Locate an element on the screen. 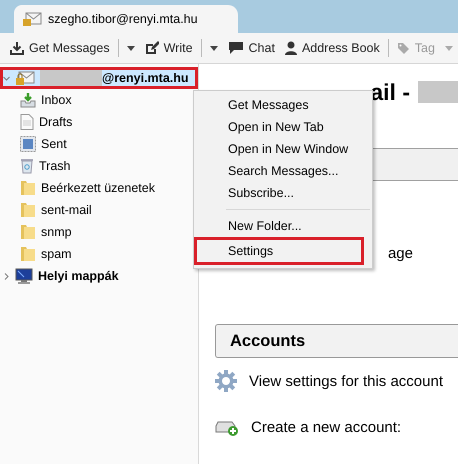 The height and width of the screenshot is (464, 458). toolbar-button: Chat is located at coordinates (251, 48).